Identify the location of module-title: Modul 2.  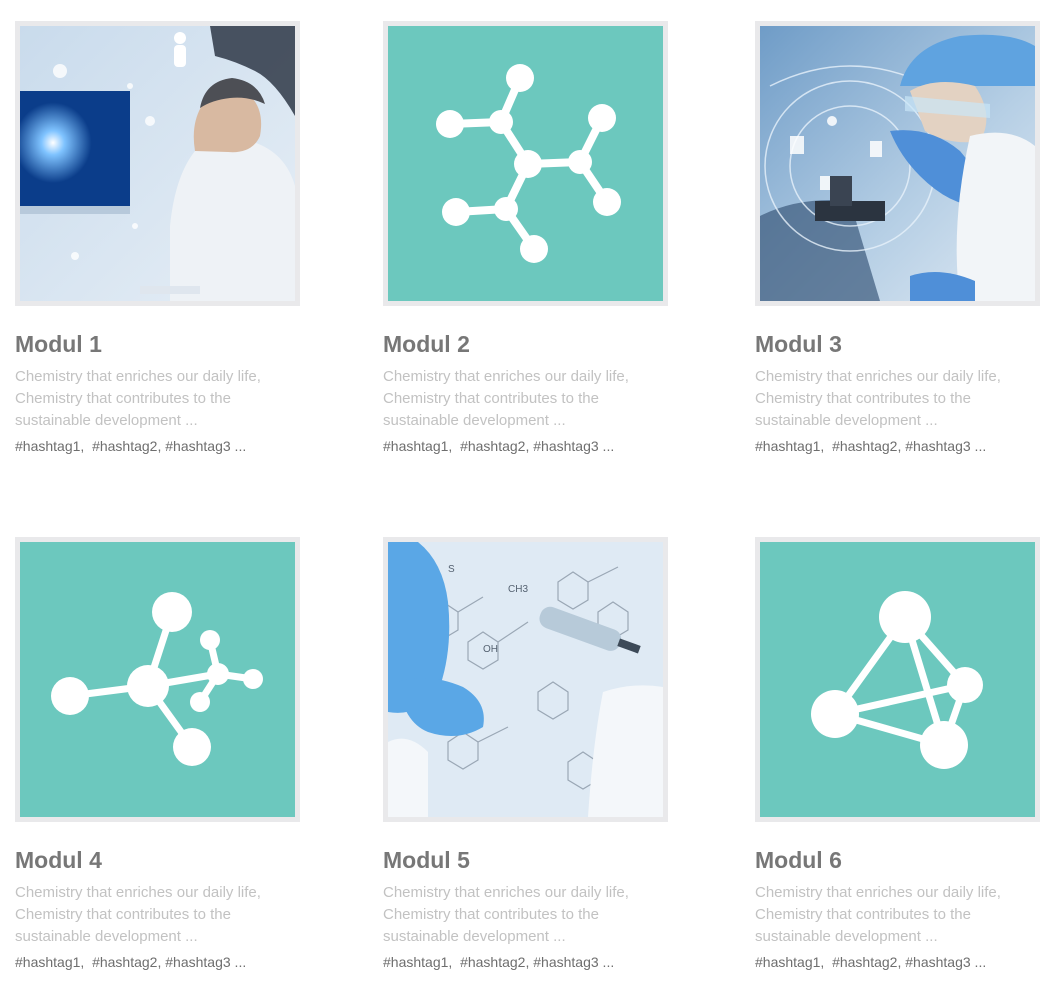
(525, 344).